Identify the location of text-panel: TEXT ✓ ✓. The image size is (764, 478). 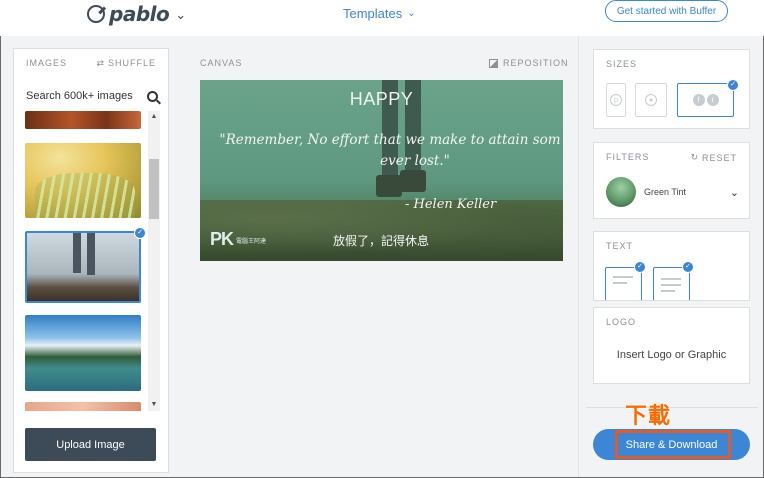
(671, 266).